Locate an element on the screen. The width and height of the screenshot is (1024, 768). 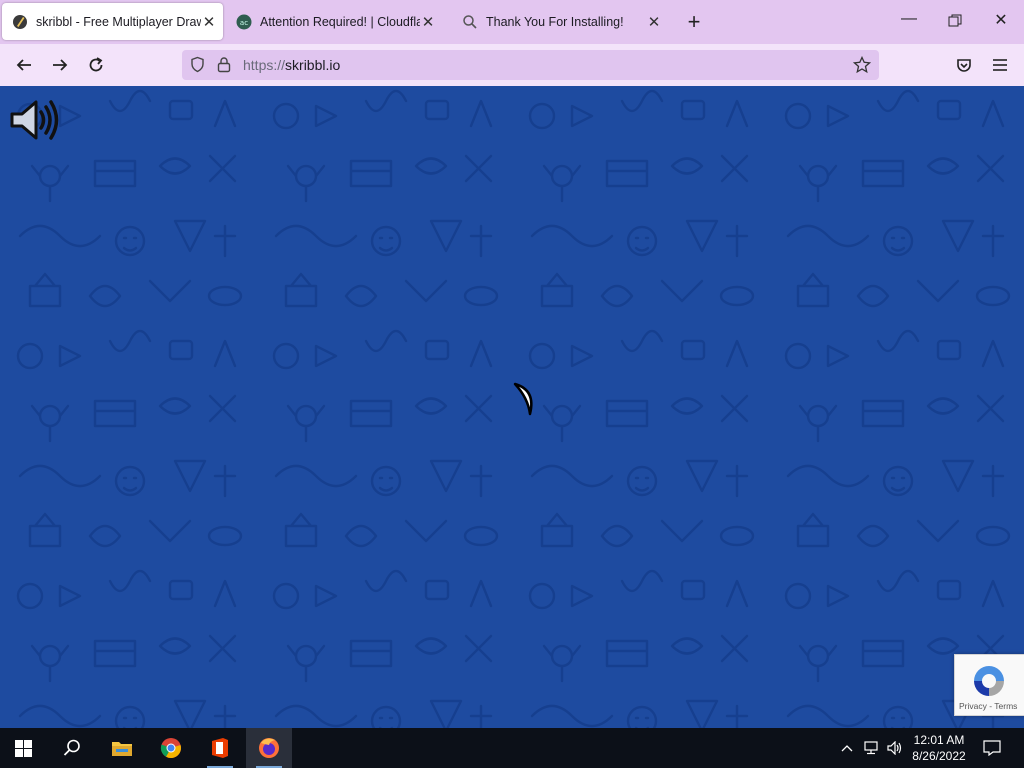
office-icon is located at coordinates (220, 748).